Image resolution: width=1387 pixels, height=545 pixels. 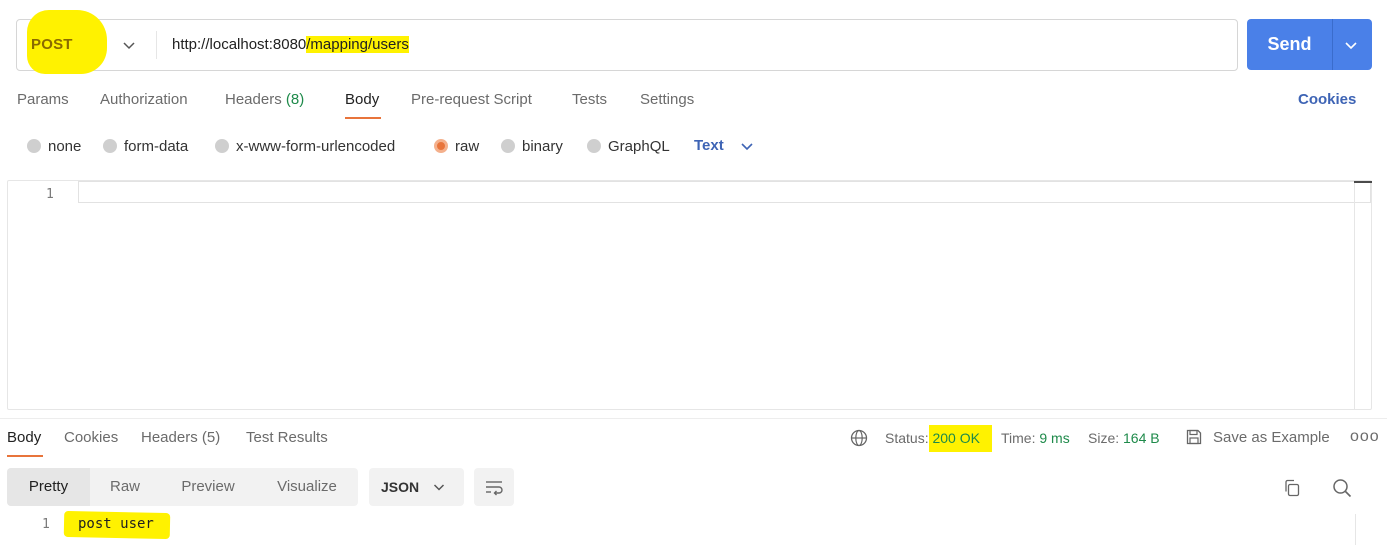 I want to click on response-tab-headers: Headers (5), so click(x=180, y=437).